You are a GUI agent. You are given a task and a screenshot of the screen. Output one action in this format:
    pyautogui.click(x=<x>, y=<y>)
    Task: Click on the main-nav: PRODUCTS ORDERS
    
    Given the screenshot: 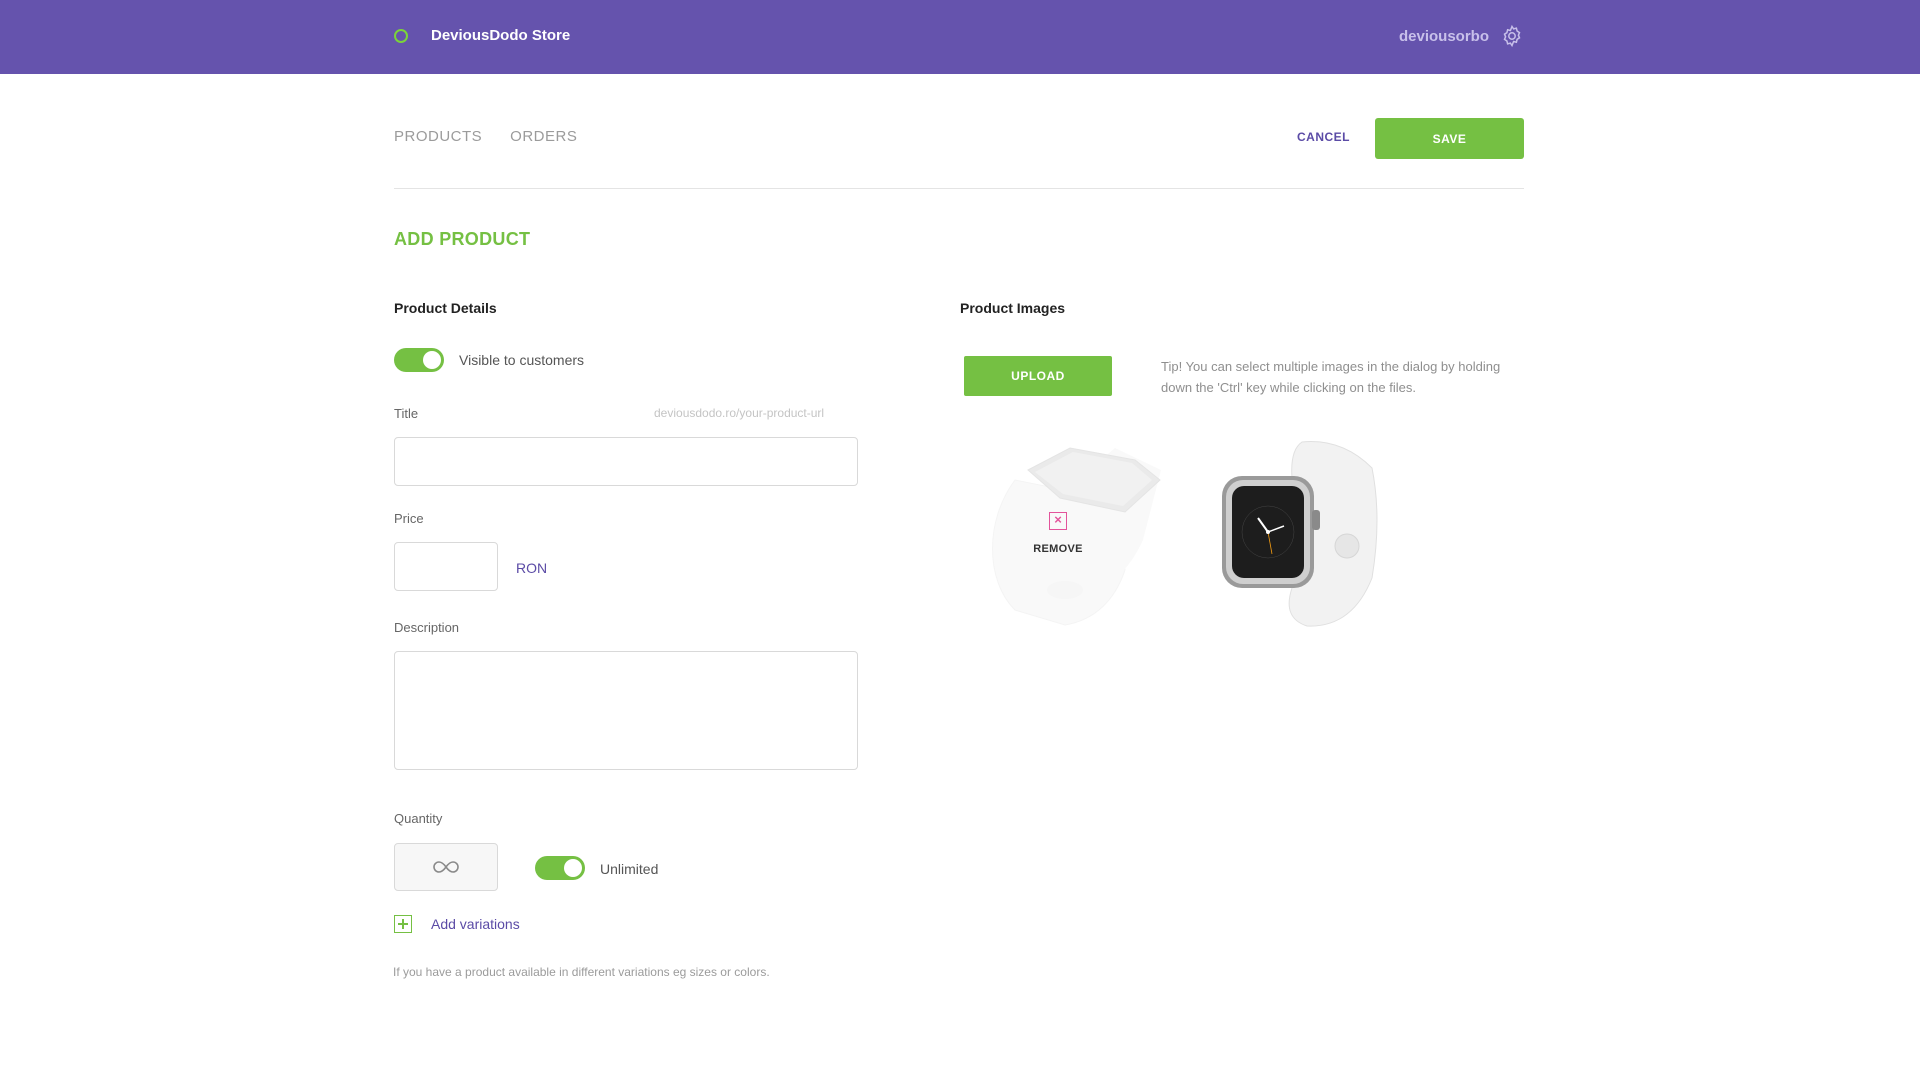 What is the action you would take?
    pyautogui.click(x=499, y=136)
    